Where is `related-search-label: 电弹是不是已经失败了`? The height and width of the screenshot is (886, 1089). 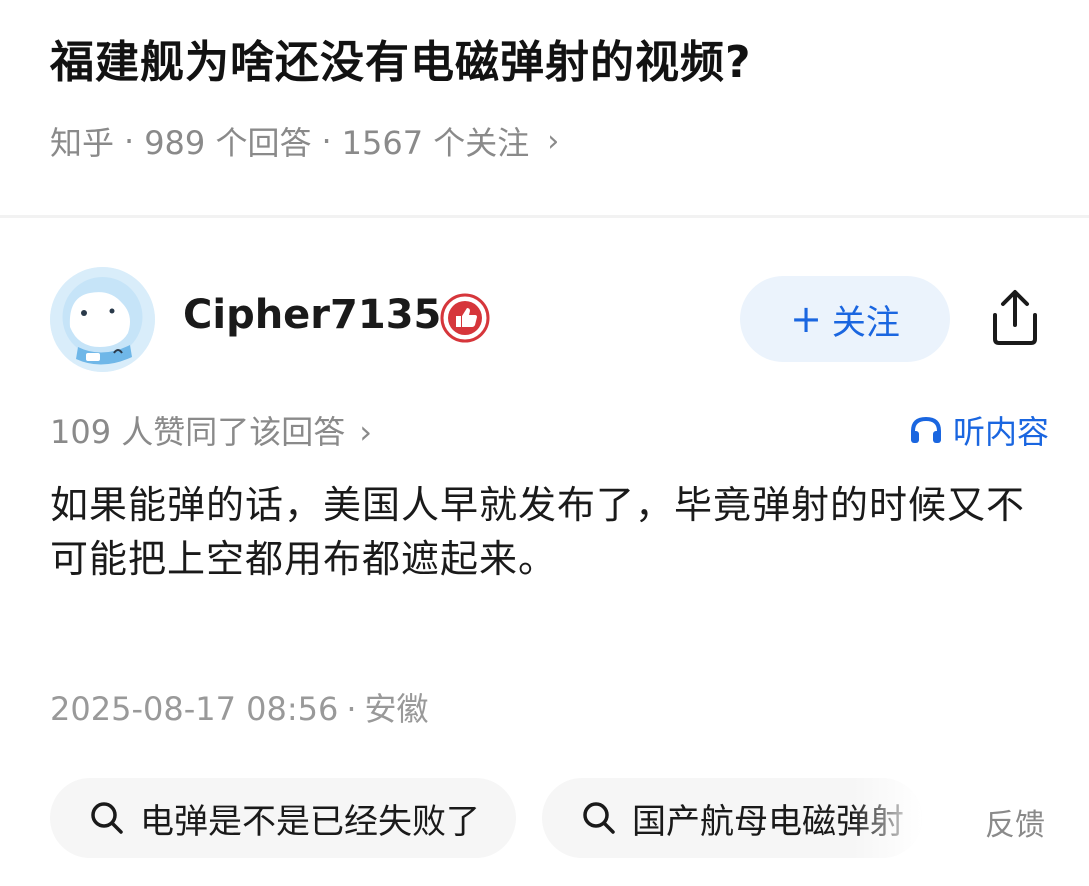
related-search-label: 电弹是不是已经失败了 is located at coordinates (310, 821).